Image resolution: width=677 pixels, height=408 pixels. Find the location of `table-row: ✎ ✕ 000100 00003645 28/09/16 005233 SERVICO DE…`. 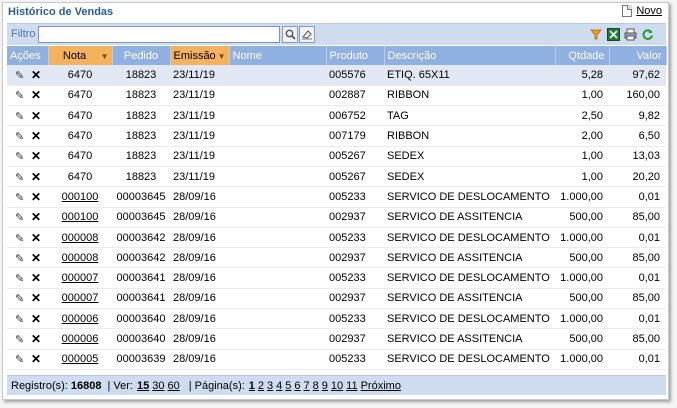

table-row: ✎ ✕ 000100 00003645 28/09/16 005233 SERVICO DE… is located at coordinates (336, 197).